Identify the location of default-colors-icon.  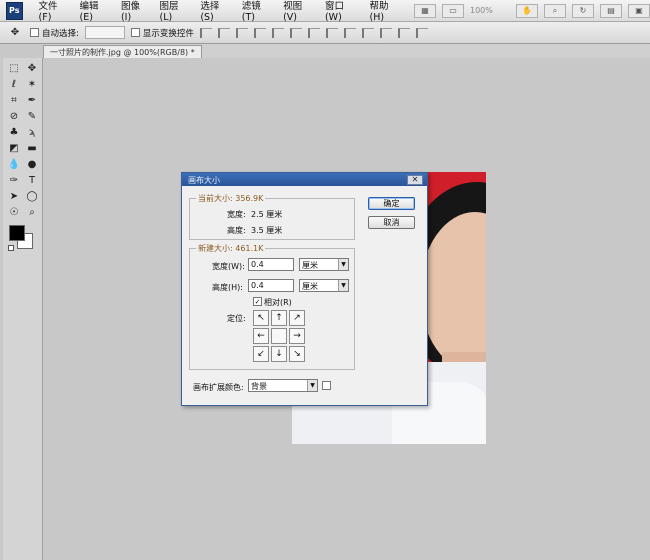
(11, 248).